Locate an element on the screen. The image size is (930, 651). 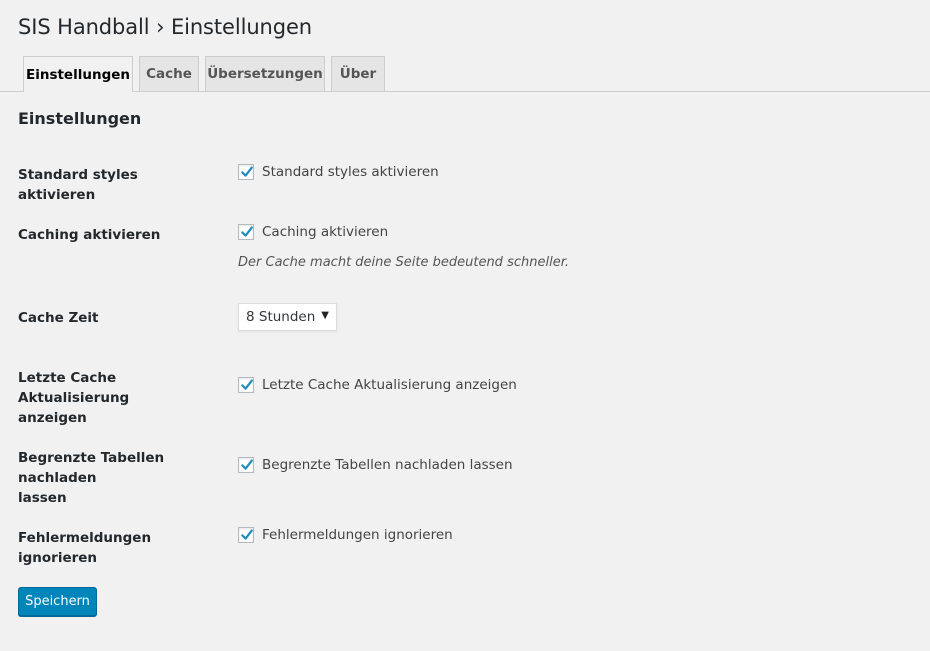
tab-ueber: Über is located at coordinates (358, 73).